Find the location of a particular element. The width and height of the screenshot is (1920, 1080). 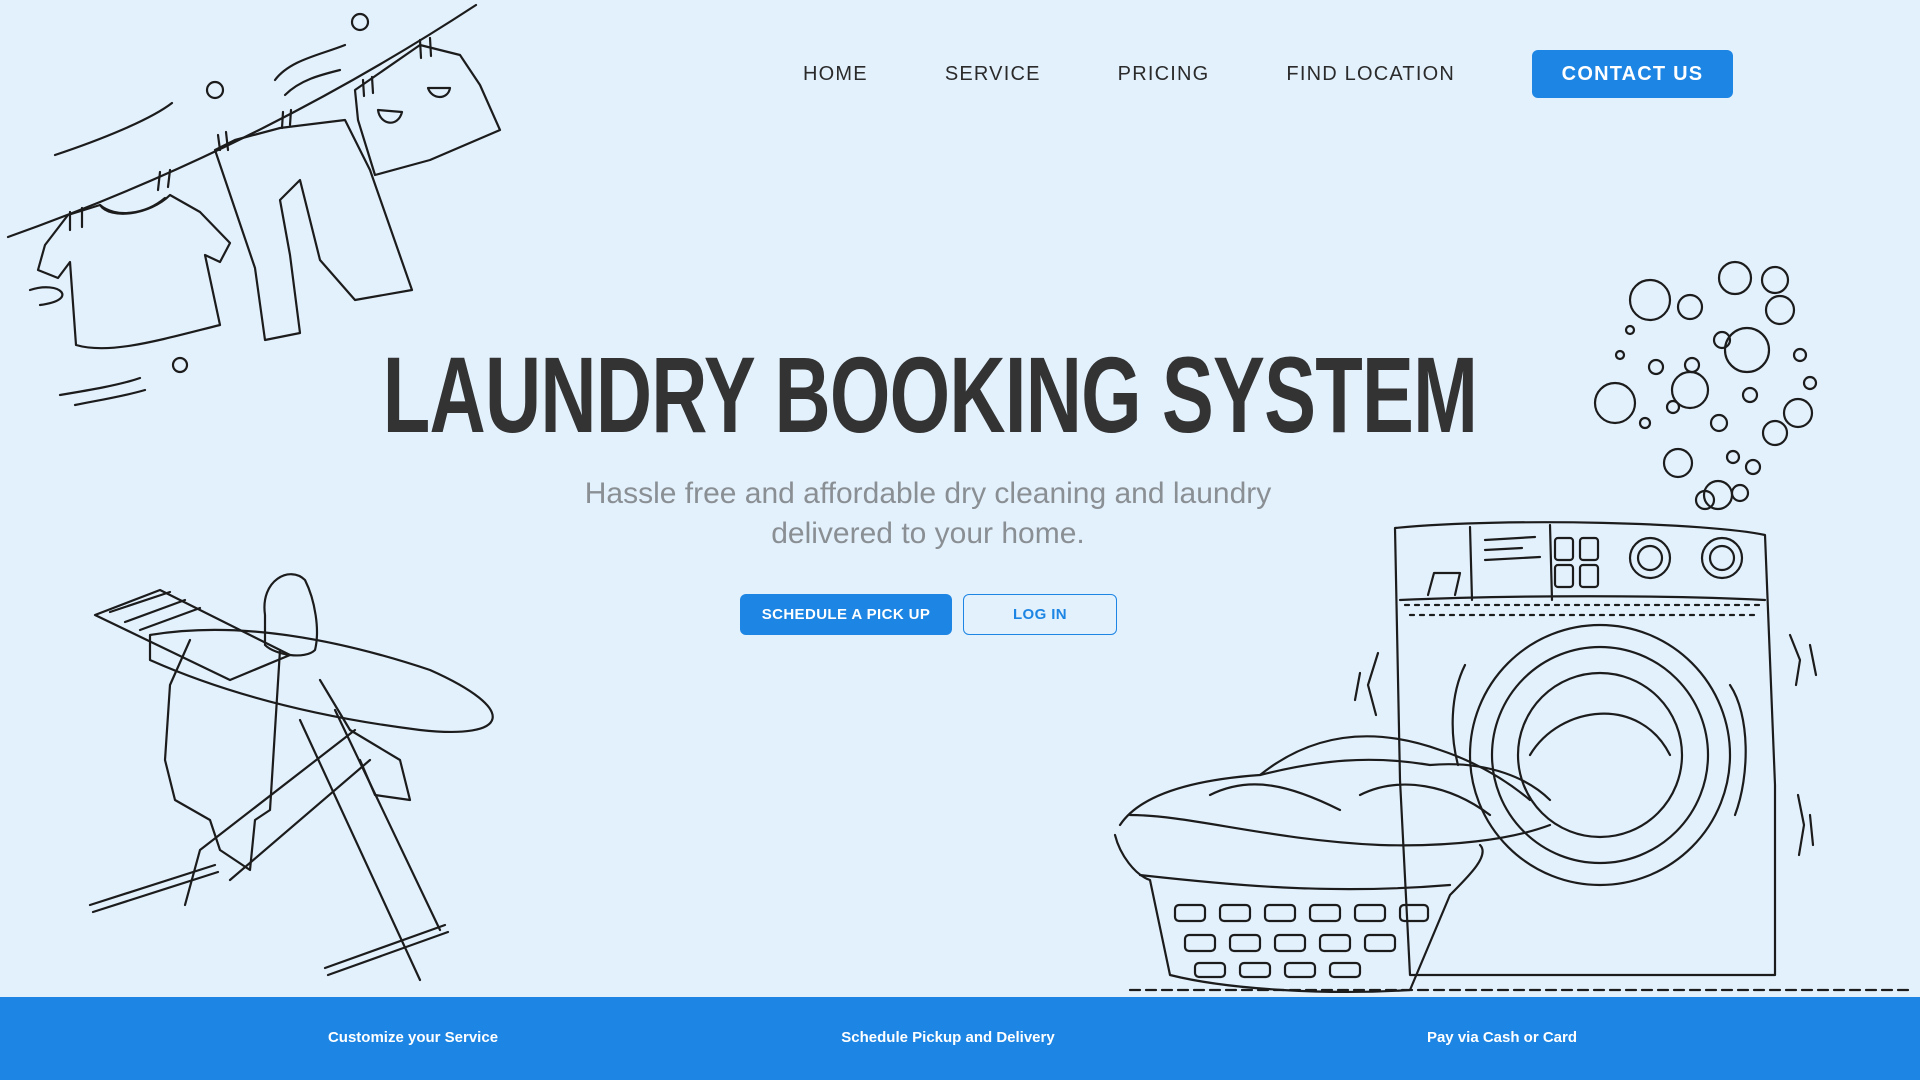

schedule-pickup-button: SCHEDULE A PICK UP is located at coordinates (846, 614).